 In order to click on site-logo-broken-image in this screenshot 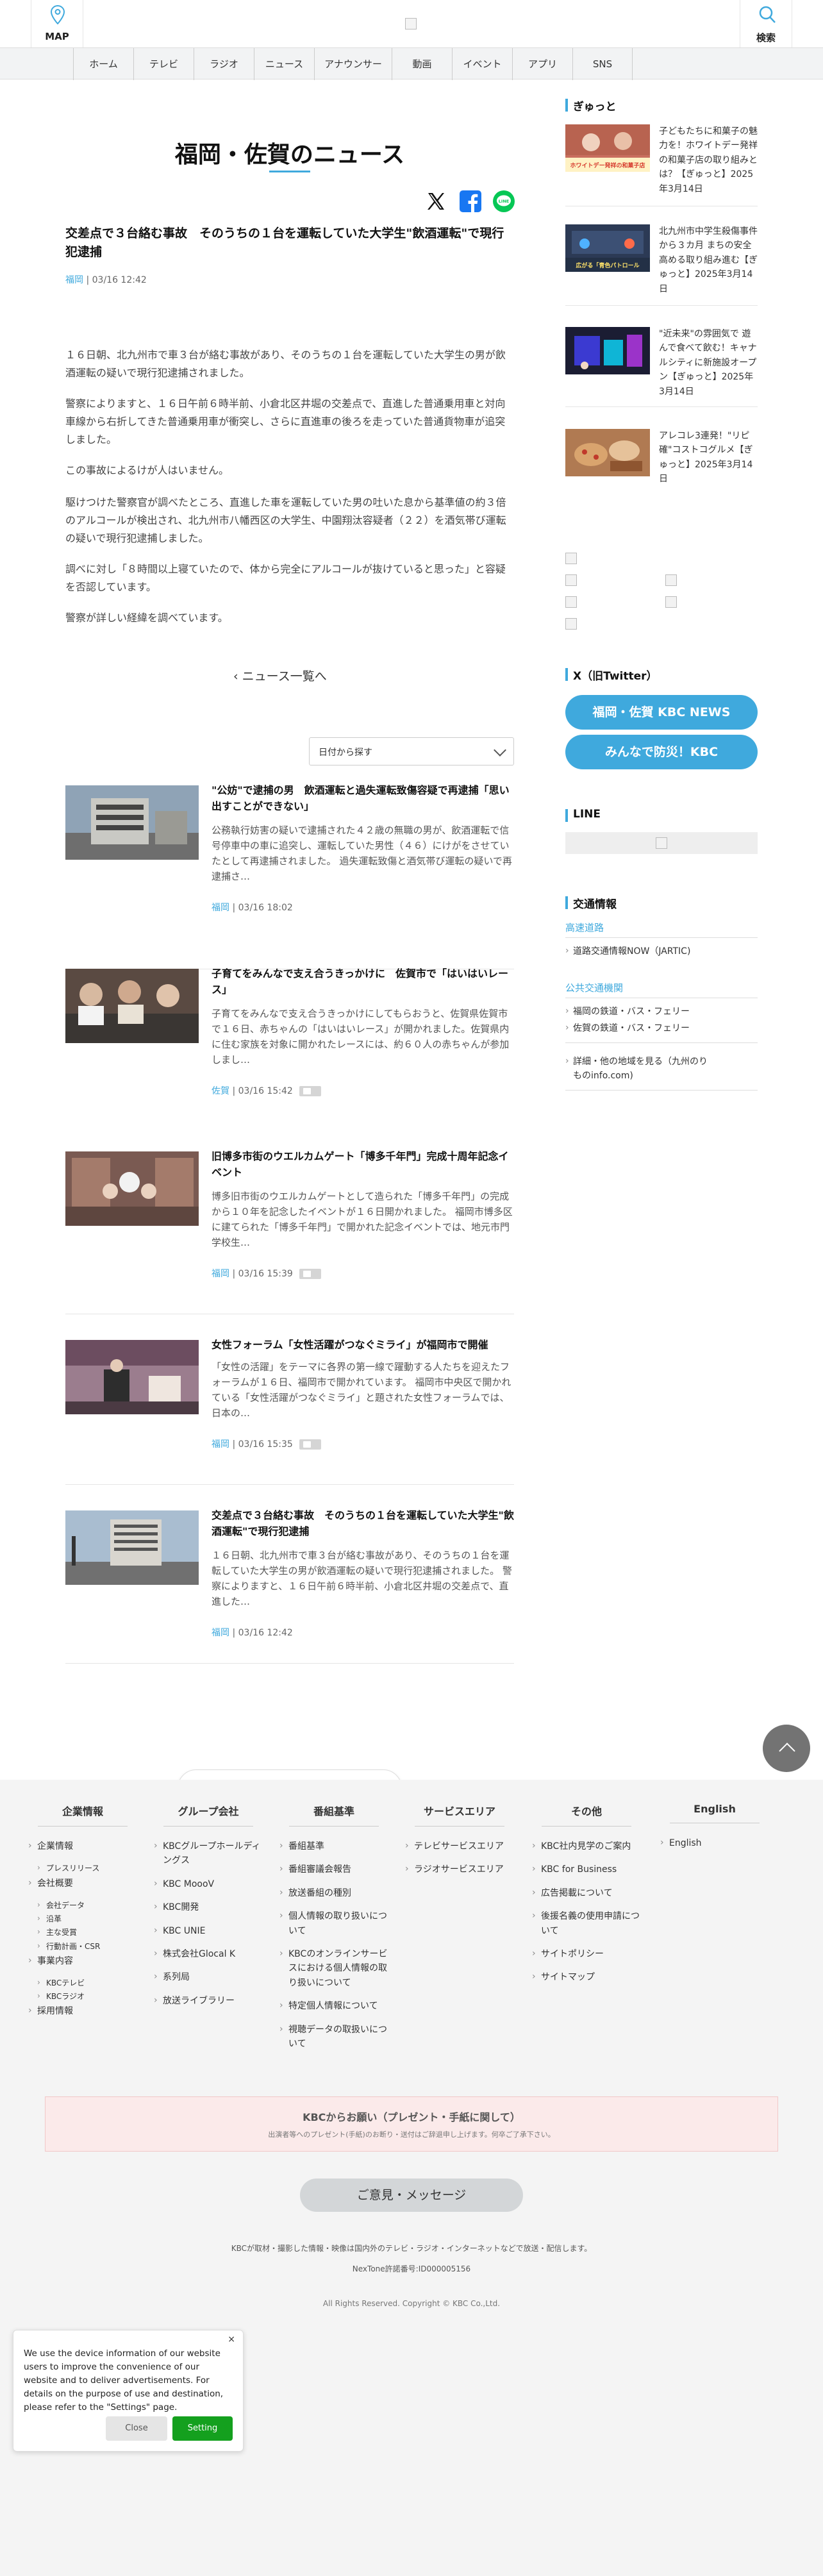, I will do `click(411, 23)`.